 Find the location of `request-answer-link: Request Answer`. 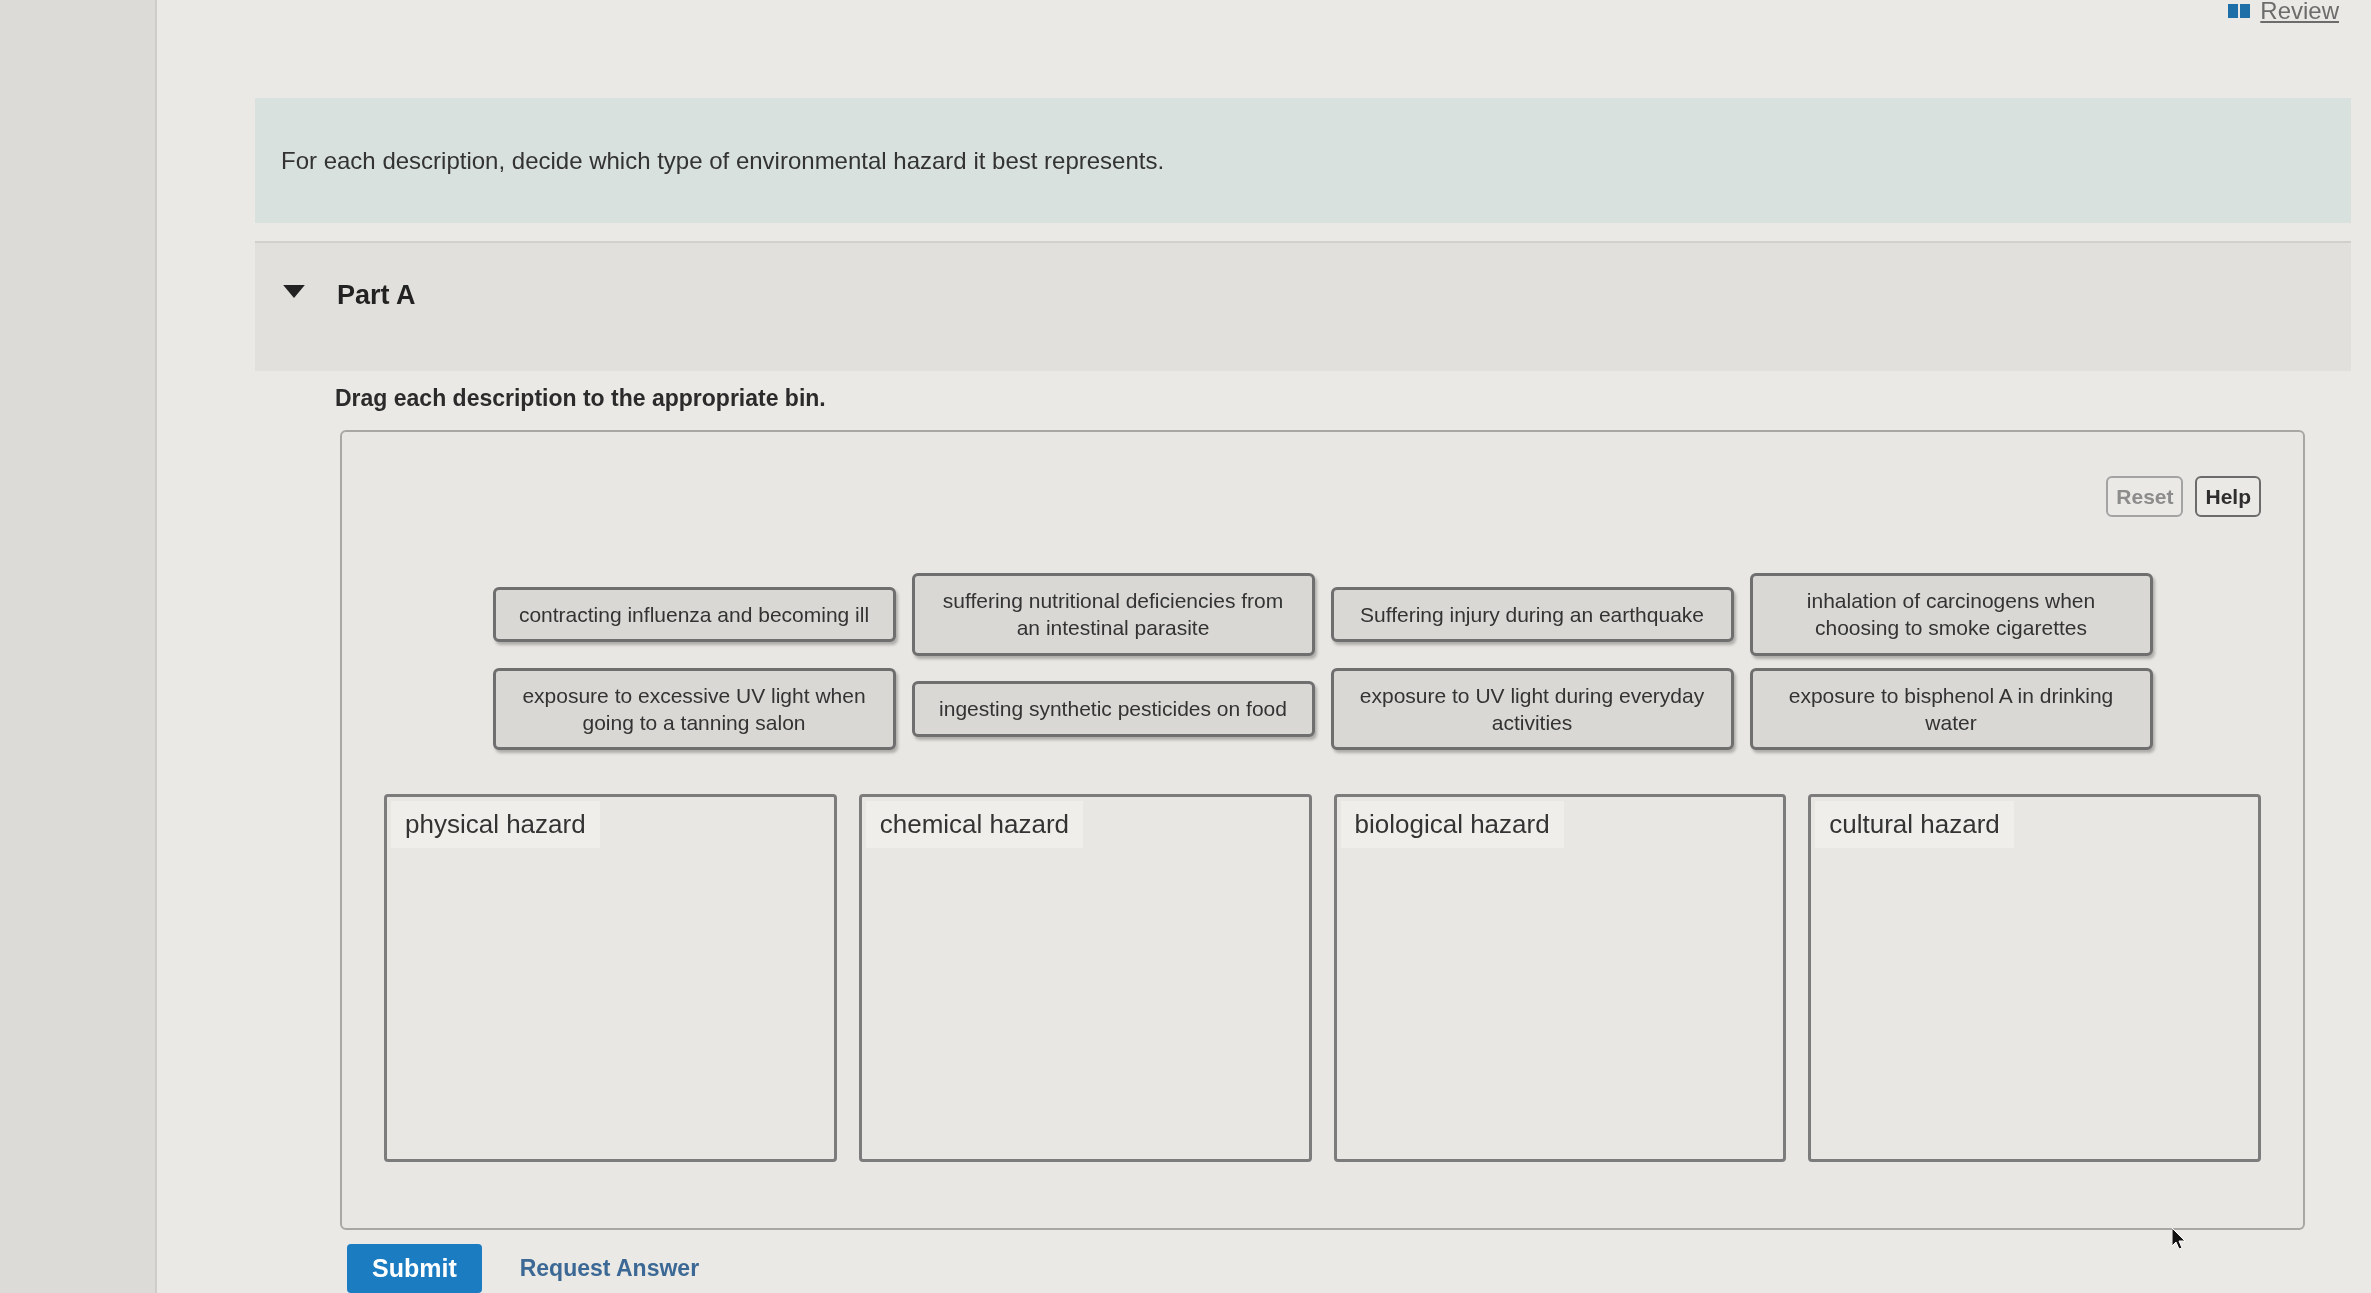

request-answer-link: Request Answer is located at coordinates (609, 1268).